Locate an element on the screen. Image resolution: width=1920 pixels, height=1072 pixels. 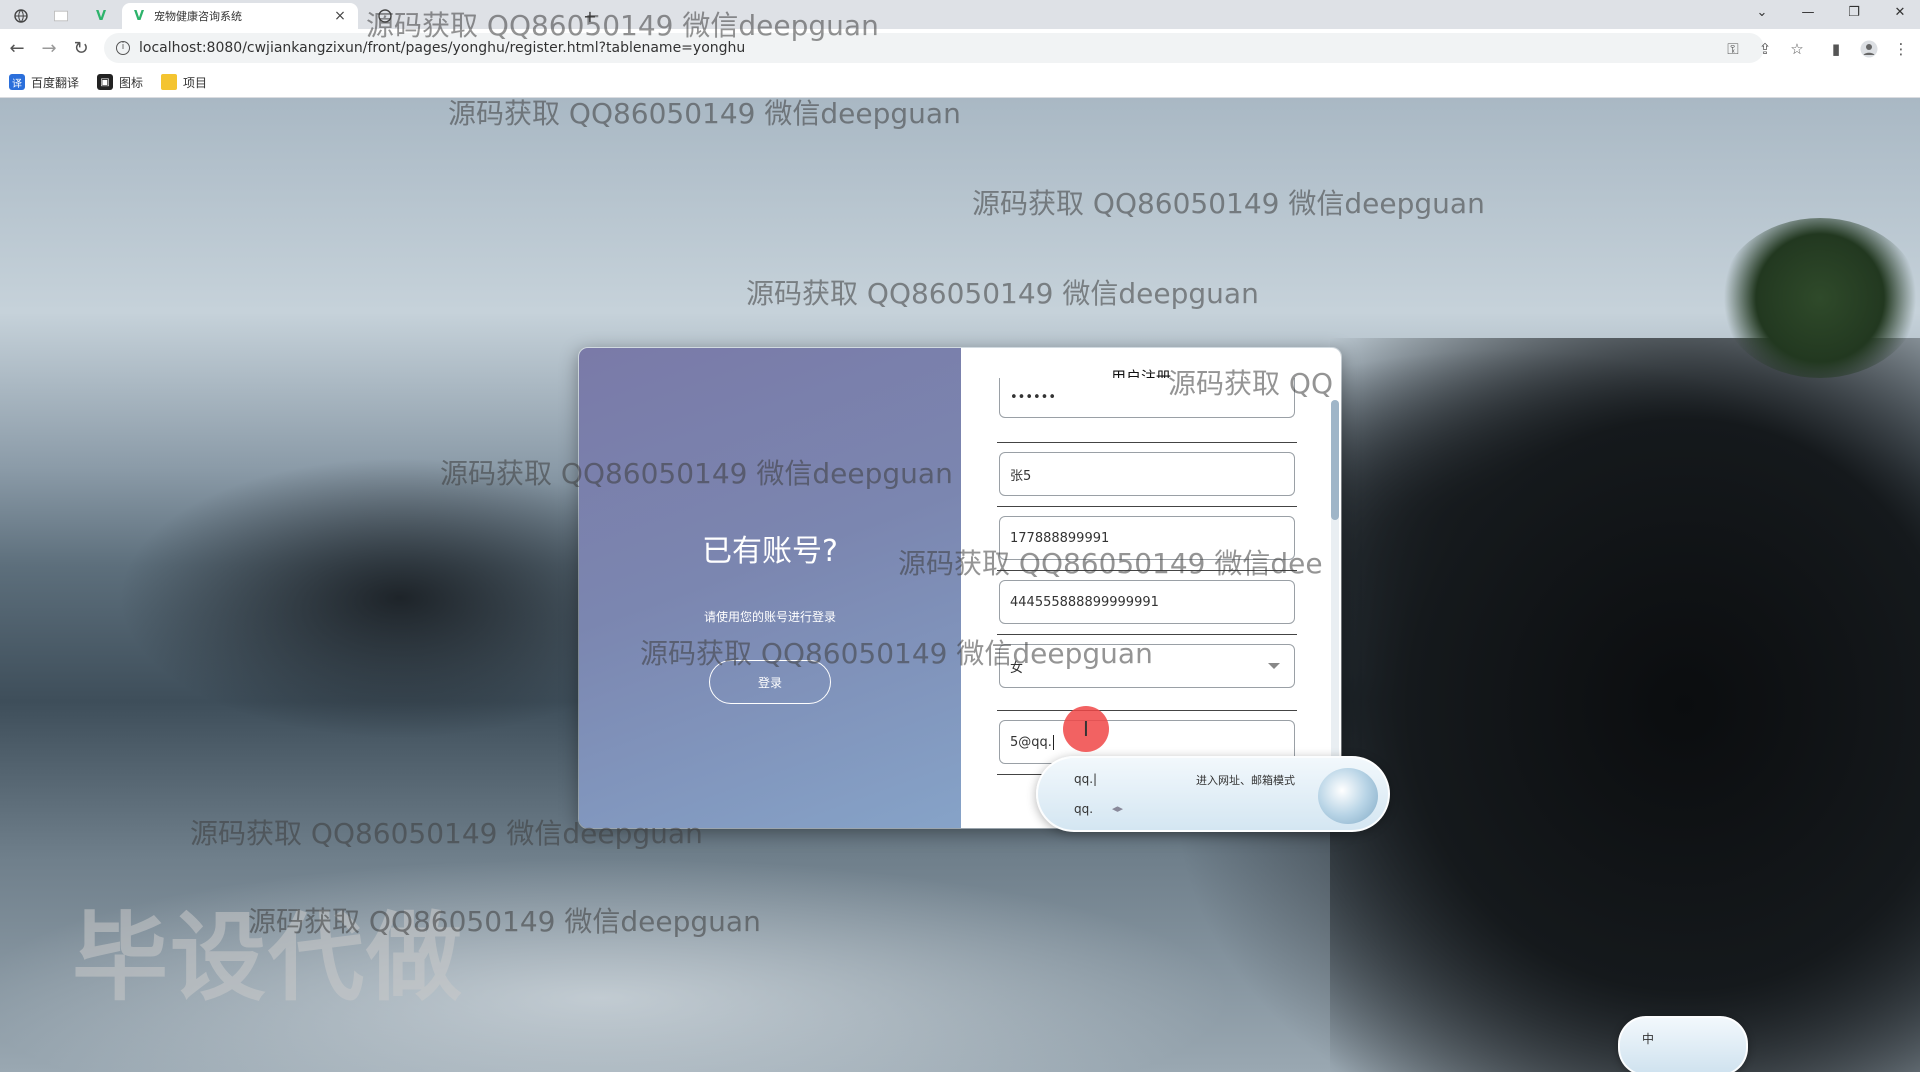
login-button: 登录 is located at coordinates (770, 682).